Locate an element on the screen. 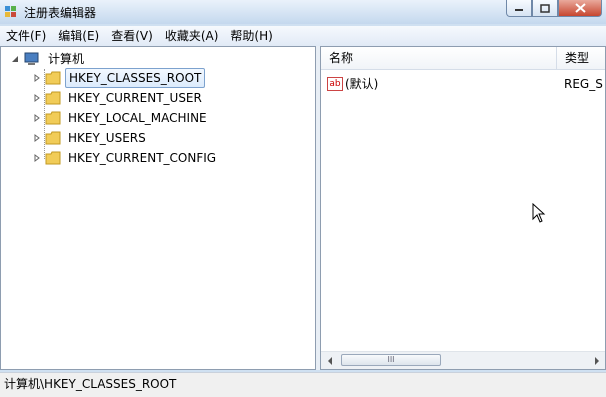  title-bar: 注册表编辑器 is located at coordinates (303, 12).